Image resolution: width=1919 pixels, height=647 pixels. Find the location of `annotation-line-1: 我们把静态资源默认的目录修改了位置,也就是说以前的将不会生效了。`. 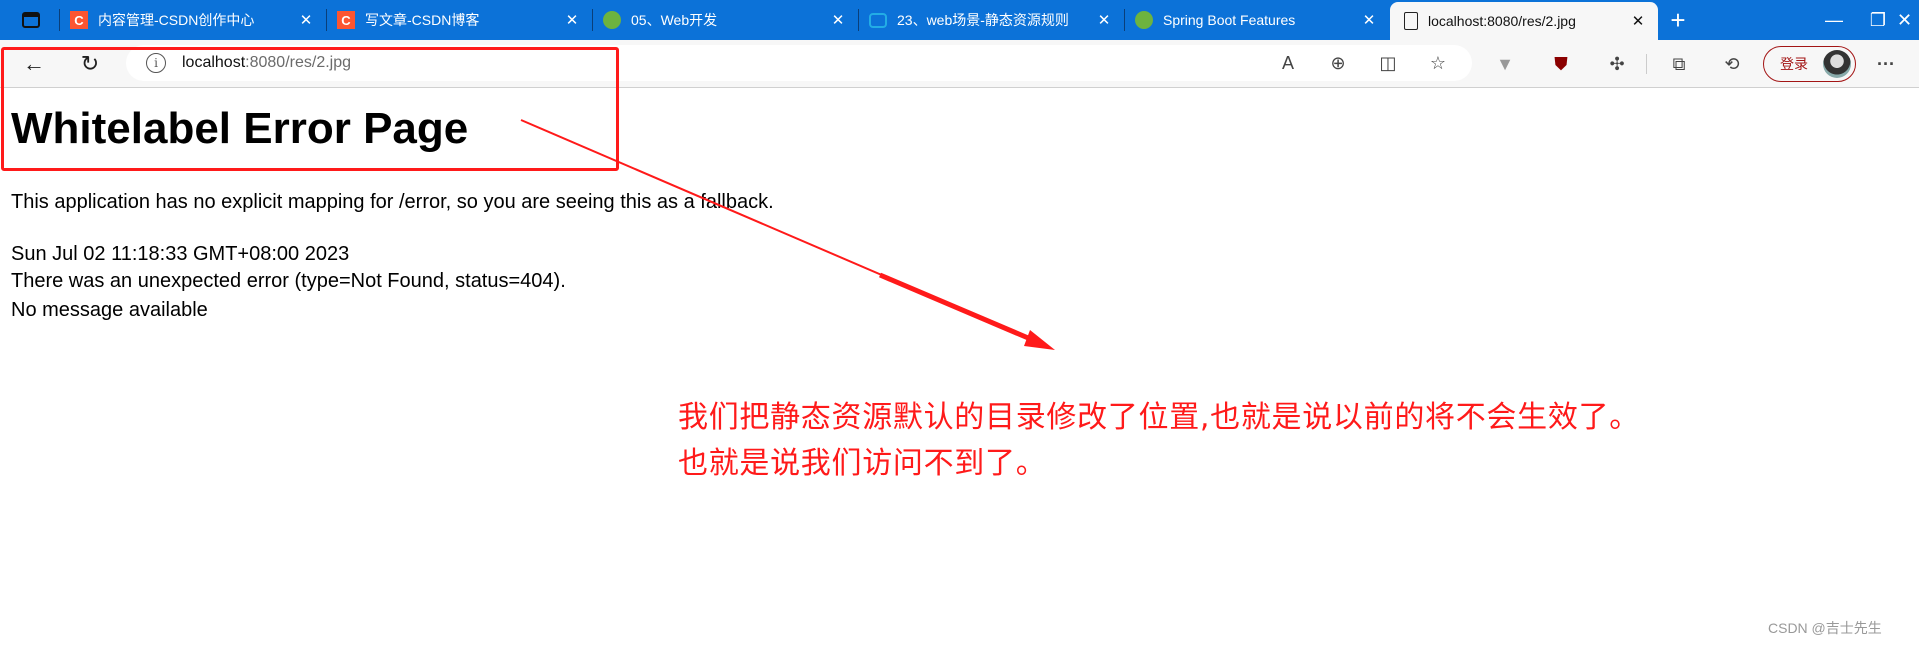

annotation-line-1: 我们把静态资源默认的目录修改了位置,也就是说以前的将不会生效了。 is located at coordinates (1159, 417).